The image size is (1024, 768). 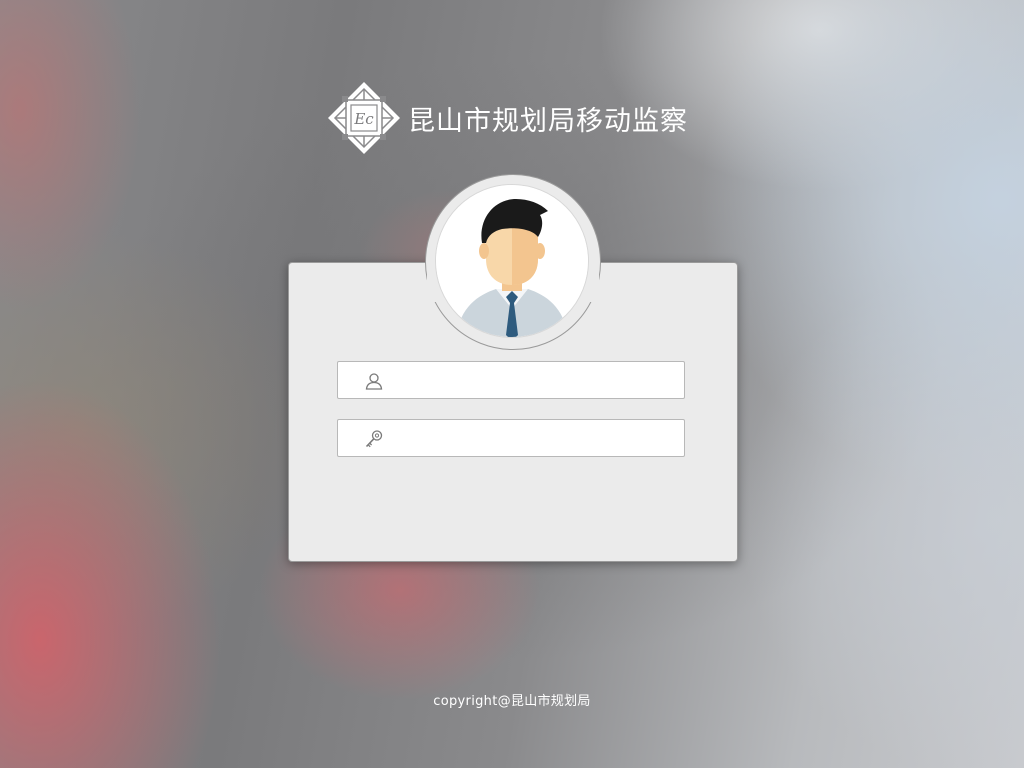 I want to click on header-logo: Ec 昆山市规划局移动监察, so click(x=507, y=118).